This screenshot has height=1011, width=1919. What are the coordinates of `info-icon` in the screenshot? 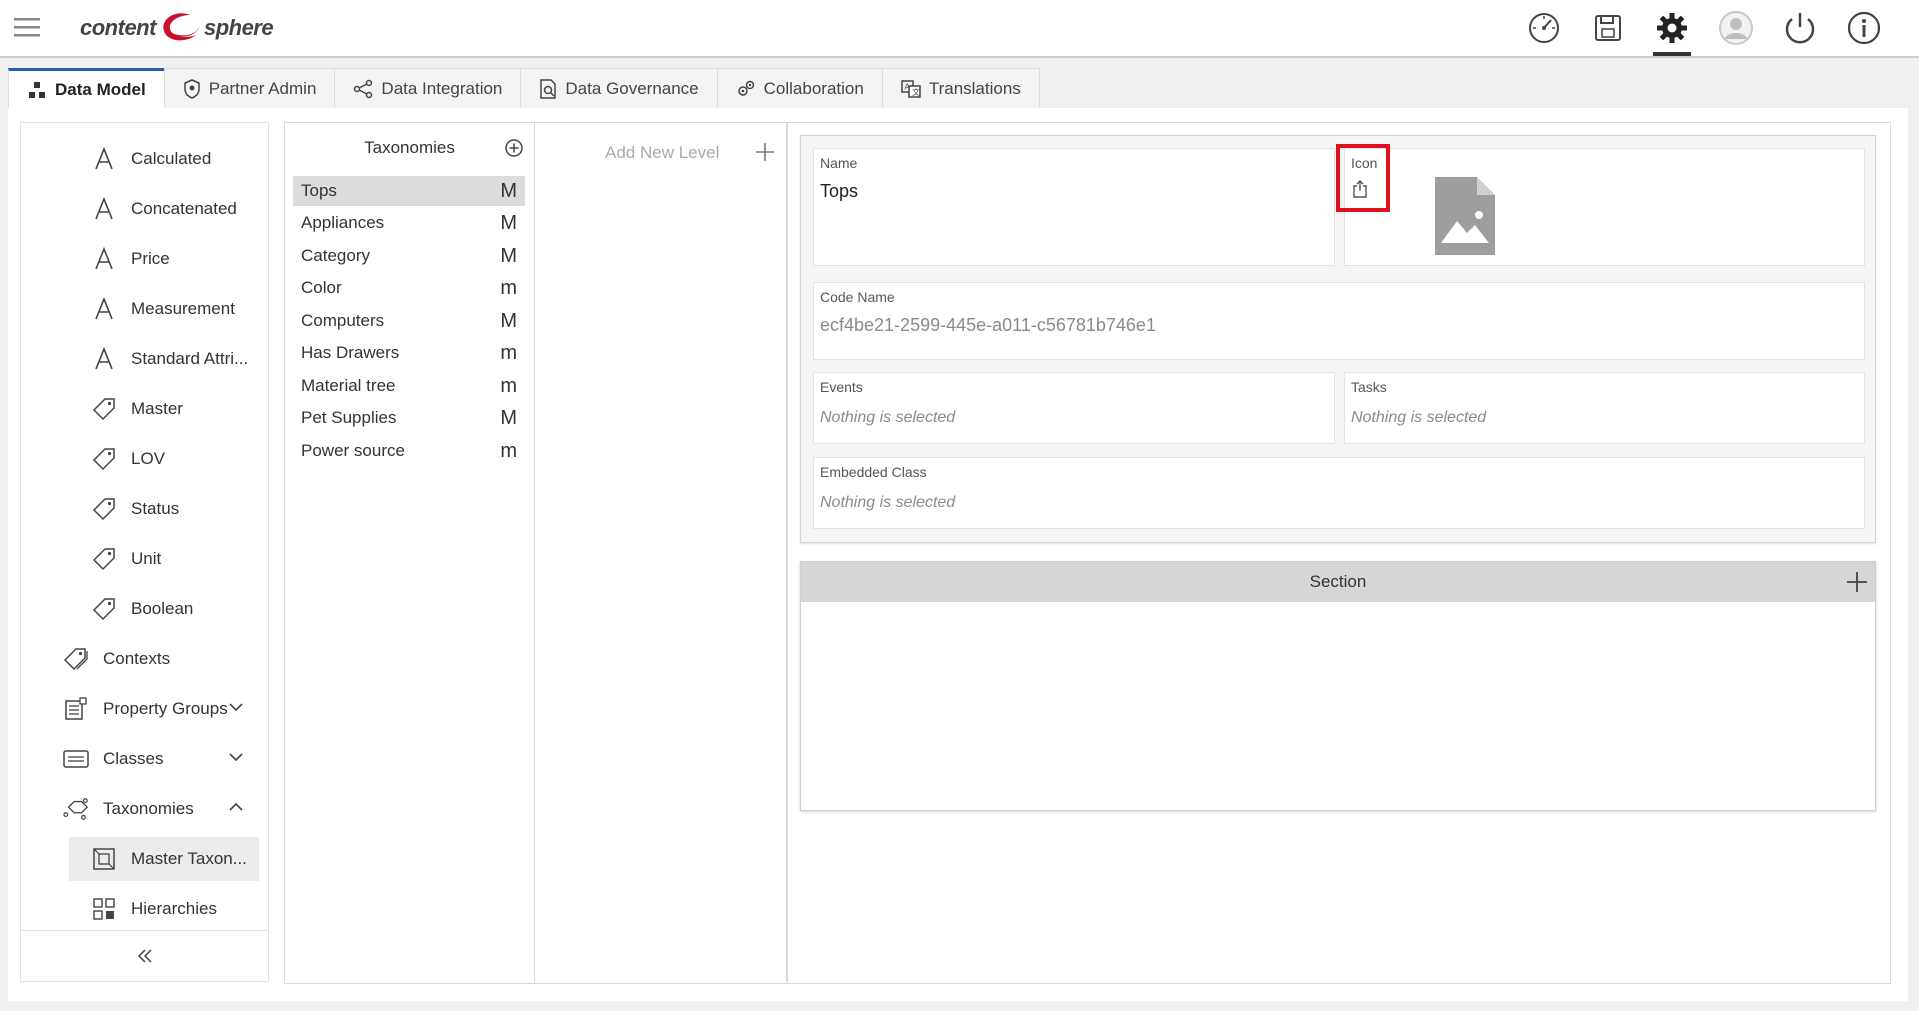 It's located at (1864, 28).